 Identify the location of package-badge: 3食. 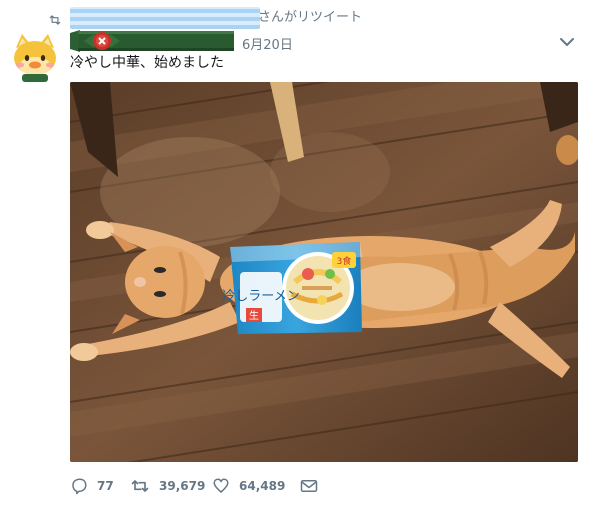
(344, 261).